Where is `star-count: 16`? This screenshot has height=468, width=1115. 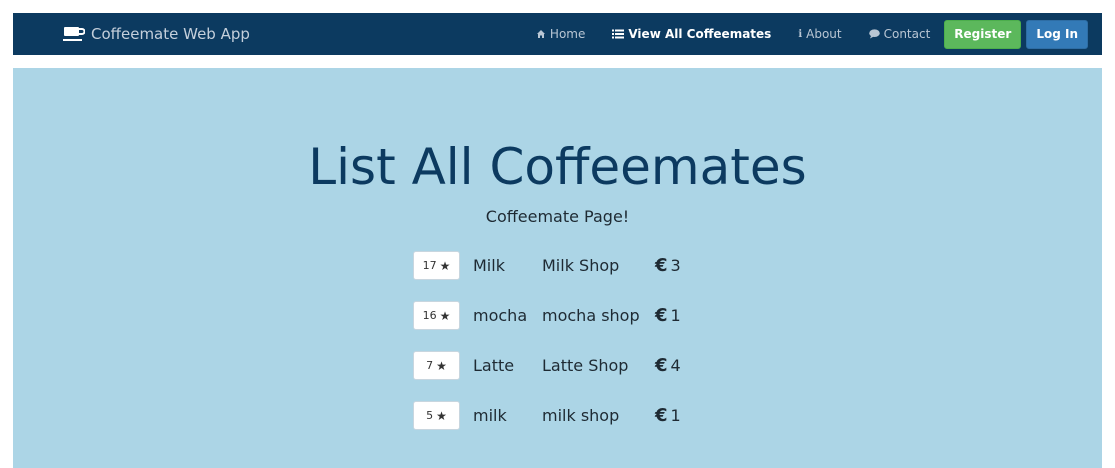
star-count: 16 is located at coordinates (429, 315).